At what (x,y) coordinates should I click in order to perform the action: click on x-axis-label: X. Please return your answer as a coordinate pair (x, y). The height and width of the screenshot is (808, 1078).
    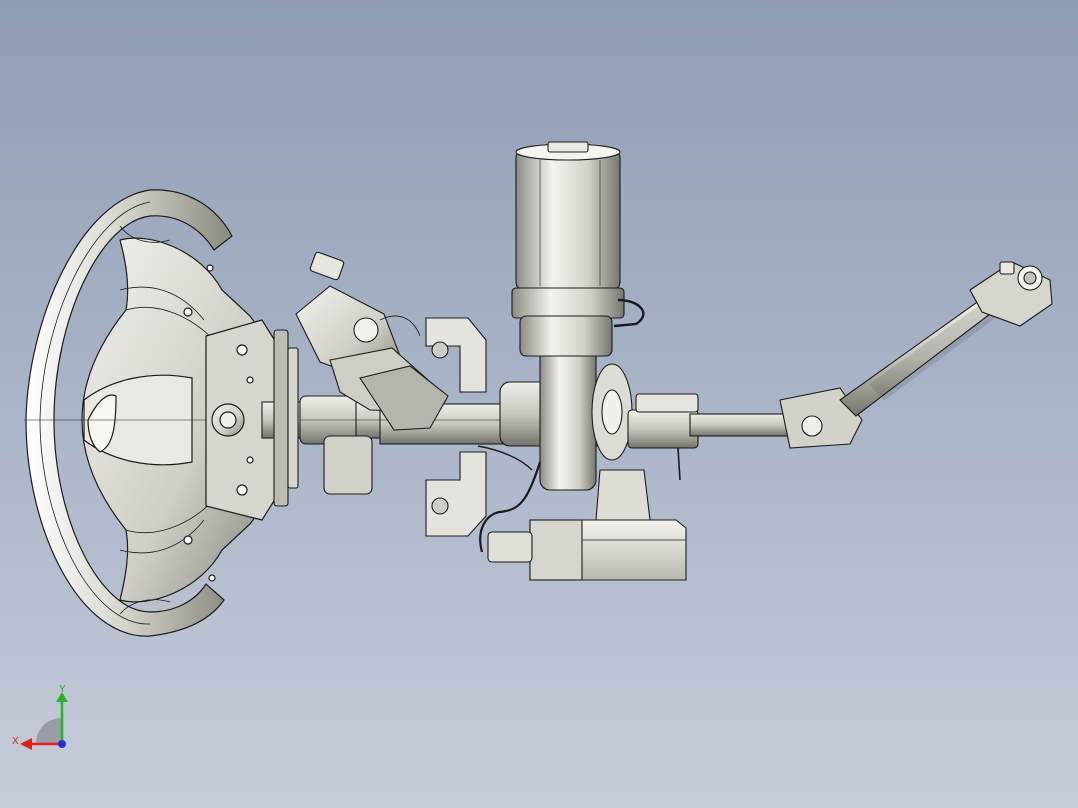
    Looking at the image, I should click on (15, 741).